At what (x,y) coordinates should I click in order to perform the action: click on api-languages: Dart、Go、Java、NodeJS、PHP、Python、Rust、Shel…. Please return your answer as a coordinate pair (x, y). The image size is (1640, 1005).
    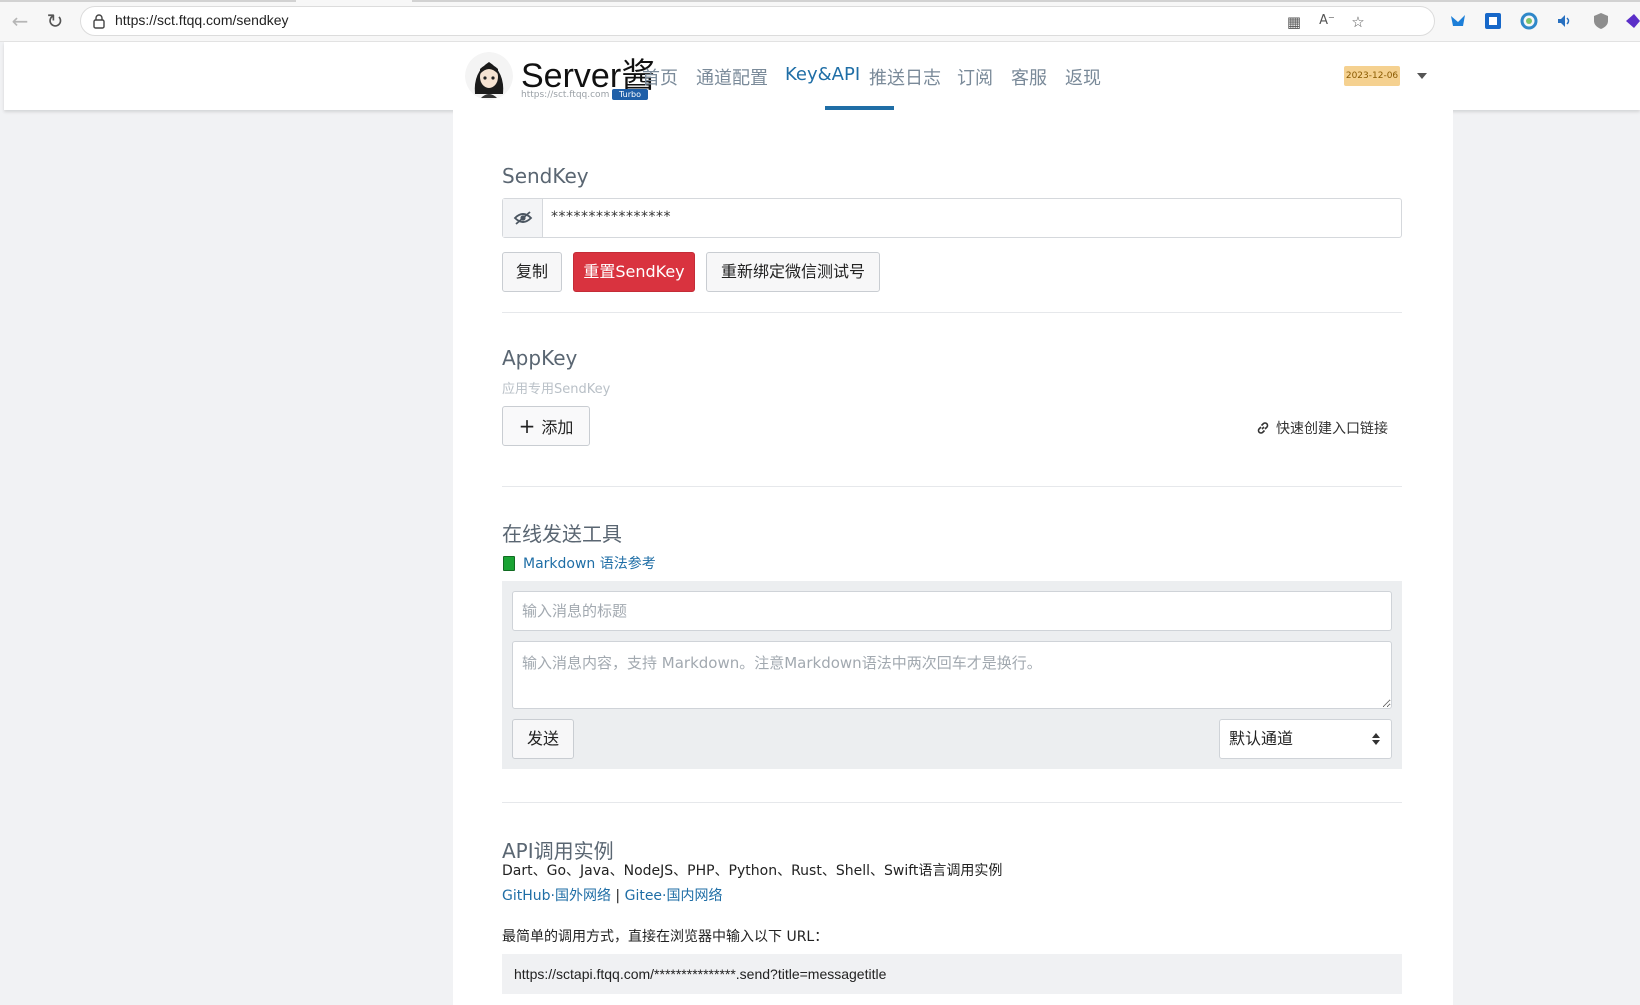
    Looking at the image, I should click on (752, 871).